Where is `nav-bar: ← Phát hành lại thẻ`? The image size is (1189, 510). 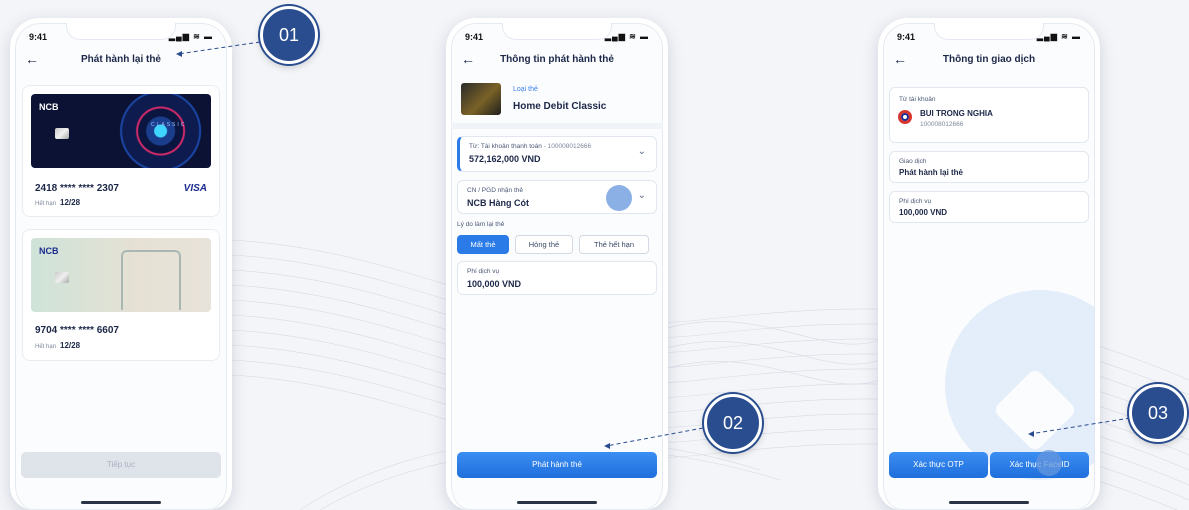 nav-bar: ← Phát hành lại thẻ is located at coordinates (121, 62).